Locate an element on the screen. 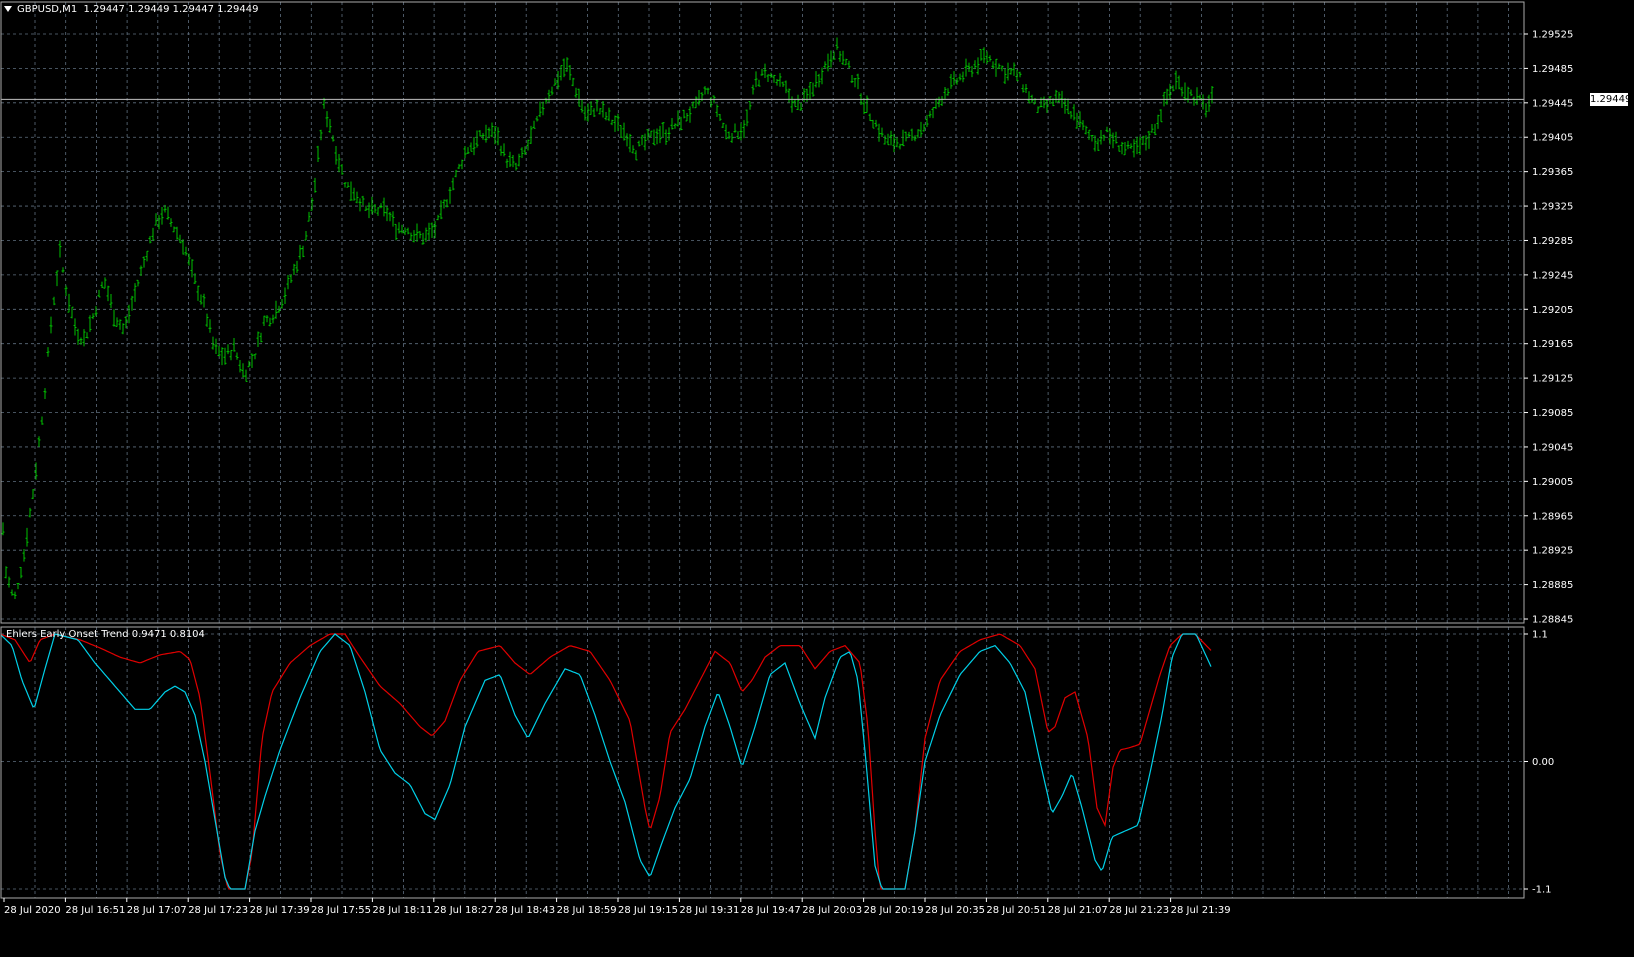 The height and width of the screenshot is (957, 1634). price-tick-label: 1.29525 is located at coordinates (1552, 35).